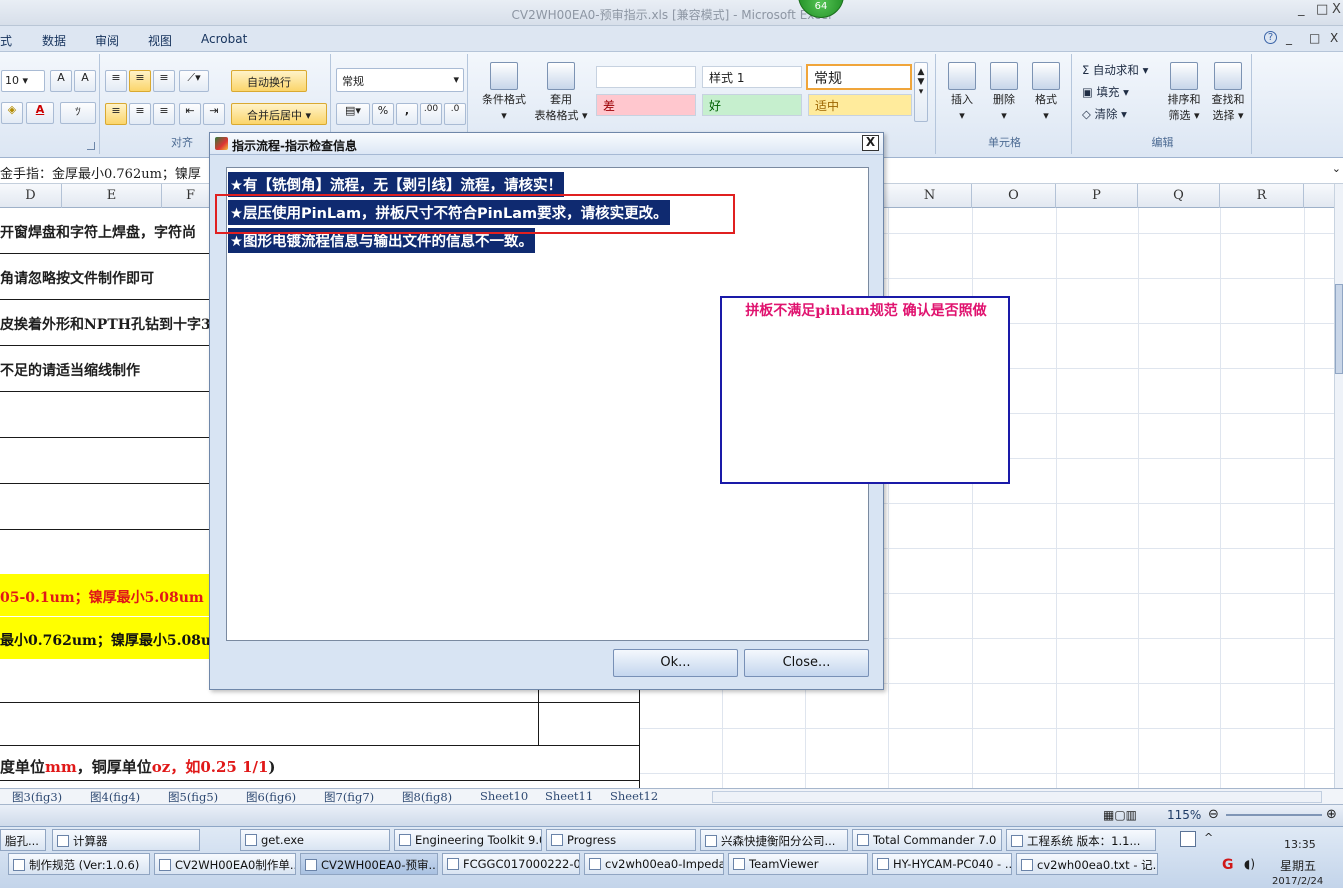 This screenshot has width=1343, height=888. Describe the element at coordinates (455, 114) in the screenshot. I see `decrease-decimal-icon: .0` at that location.